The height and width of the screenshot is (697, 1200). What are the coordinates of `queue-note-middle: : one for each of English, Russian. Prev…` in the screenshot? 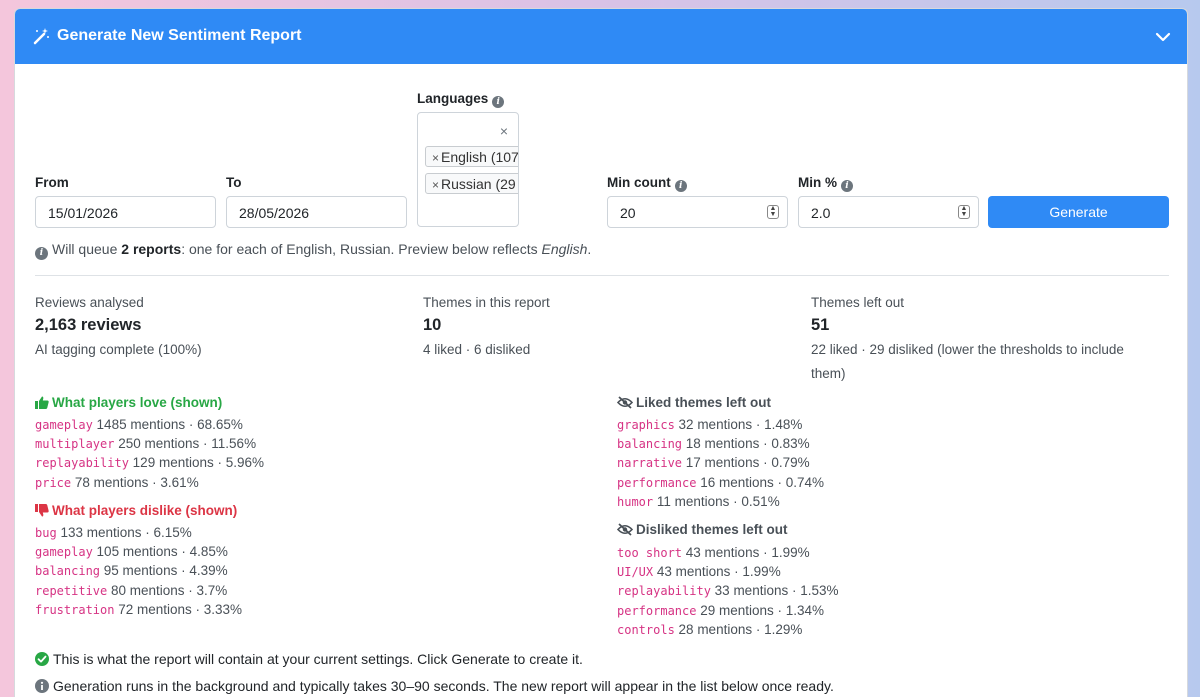 It's located at (361, 249).